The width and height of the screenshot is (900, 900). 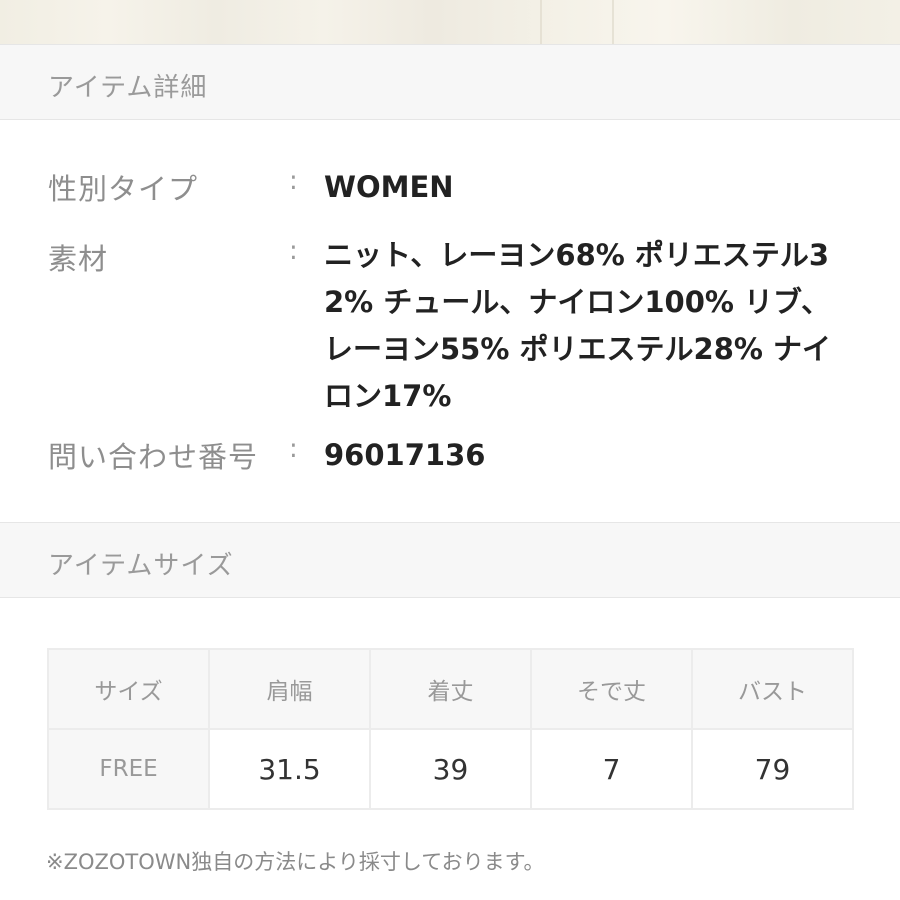 What do you see at coordinates (405, 455) in the screenshot?
I see `inquiry-number-value: 96017136` at bounding box center [405, 455].